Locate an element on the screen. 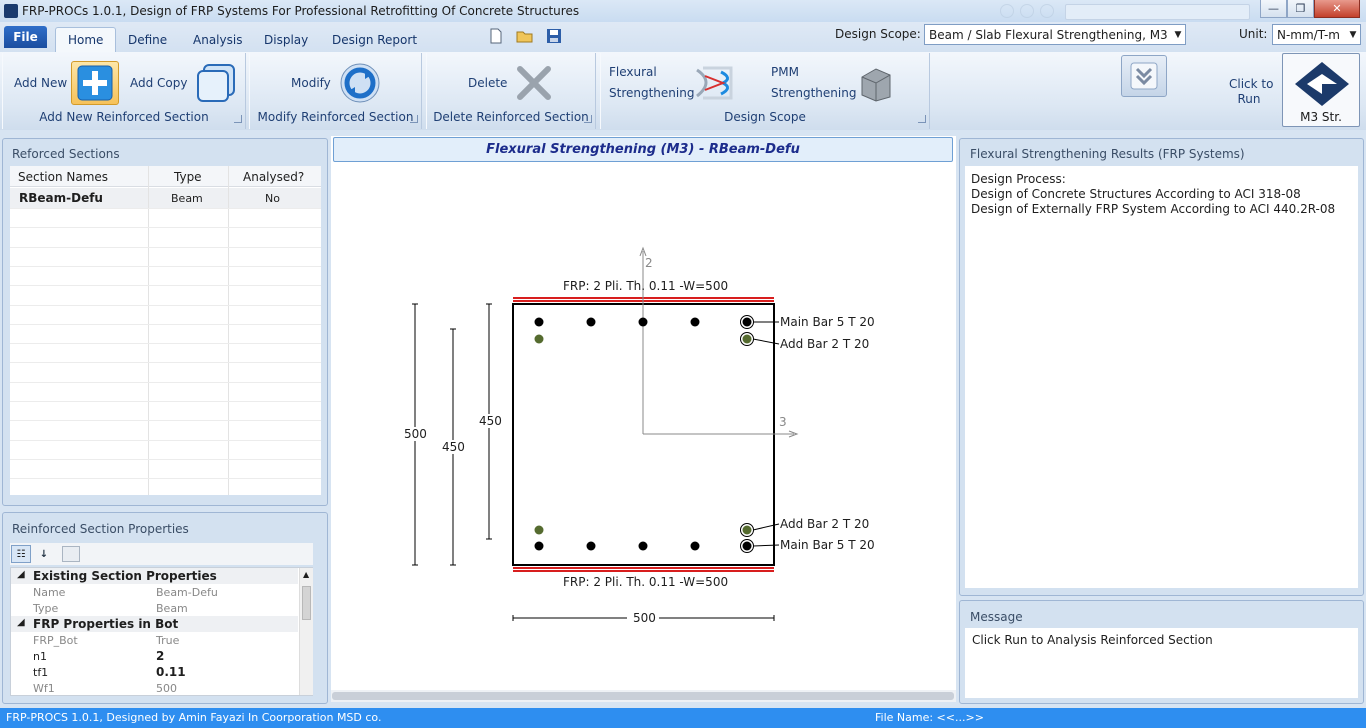 Image resolution: width=1366 pixels, height=728 pixels. app-icon is located at coordinates (11, 11).